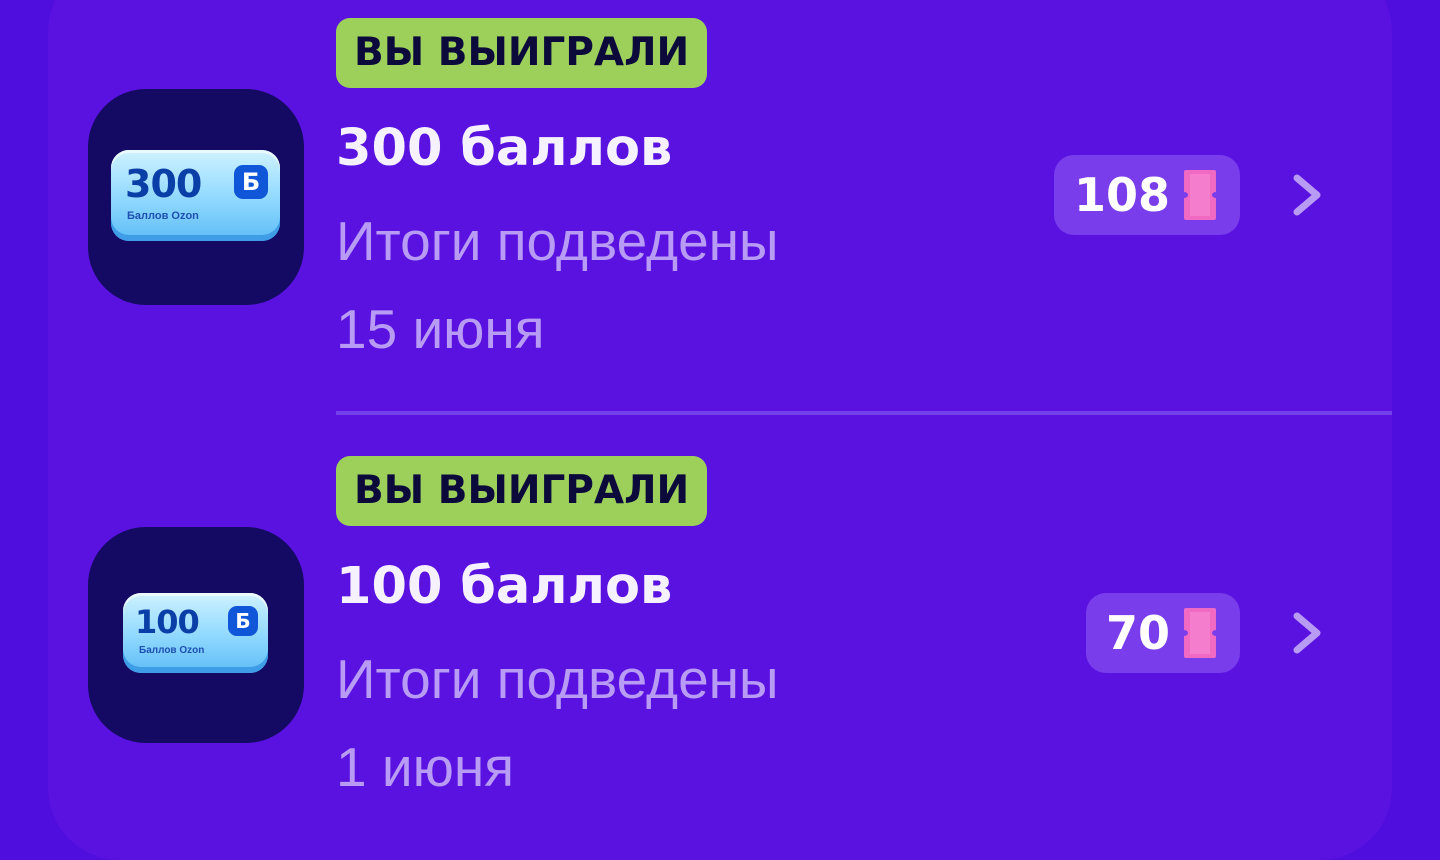  Describe the element at coordinates (425, 767) in the screenshot. I see `prize-date: 1 июня` at that location.